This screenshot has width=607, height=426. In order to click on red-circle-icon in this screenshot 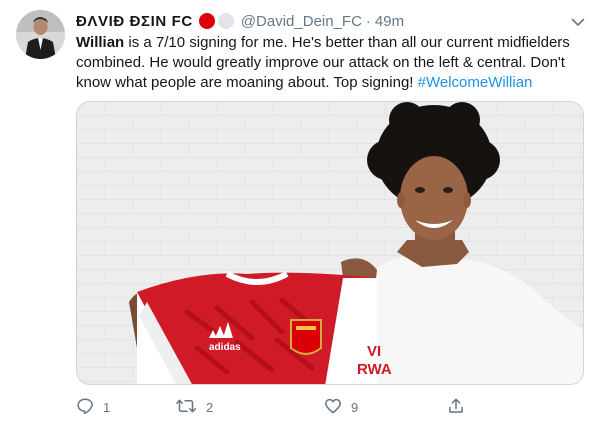, I will do `click(206, 21)`.